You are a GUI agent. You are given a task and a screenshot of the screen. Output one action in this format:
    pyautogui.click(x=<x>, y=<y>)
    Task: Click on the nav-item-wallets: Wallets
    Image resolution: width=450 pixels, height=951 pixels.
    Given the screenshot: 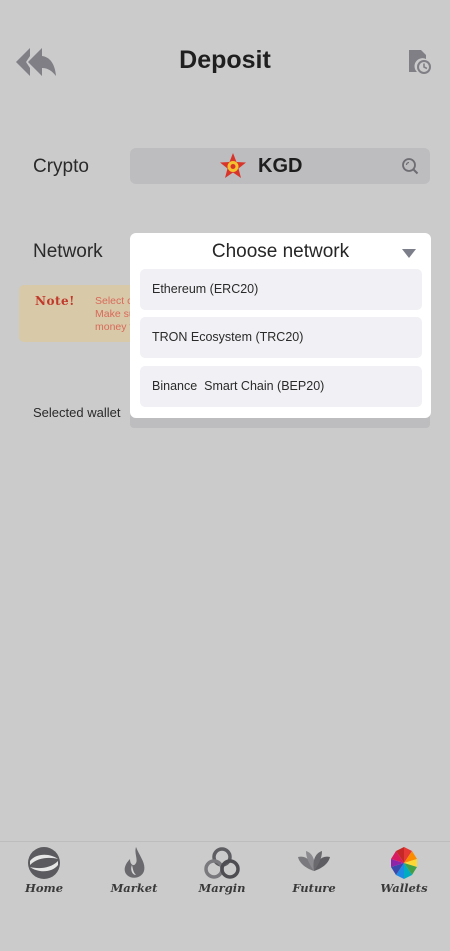 What is the action you would take?
    pyautogui.click(x=404, y=872)
    